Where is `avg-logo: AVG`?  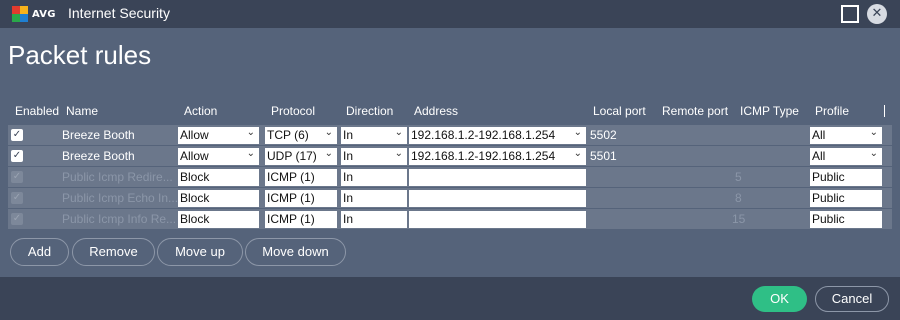
avg-logo: AVG is located at coordinates (34, 14).